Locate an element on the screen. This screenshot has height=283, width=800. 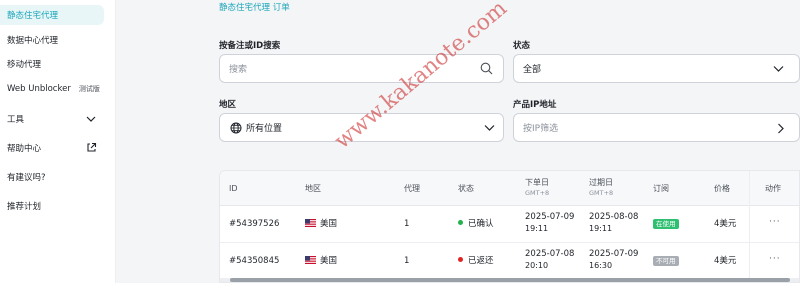
sidebar-item-label: 推荐计划 is located at coordinates (24, 207).